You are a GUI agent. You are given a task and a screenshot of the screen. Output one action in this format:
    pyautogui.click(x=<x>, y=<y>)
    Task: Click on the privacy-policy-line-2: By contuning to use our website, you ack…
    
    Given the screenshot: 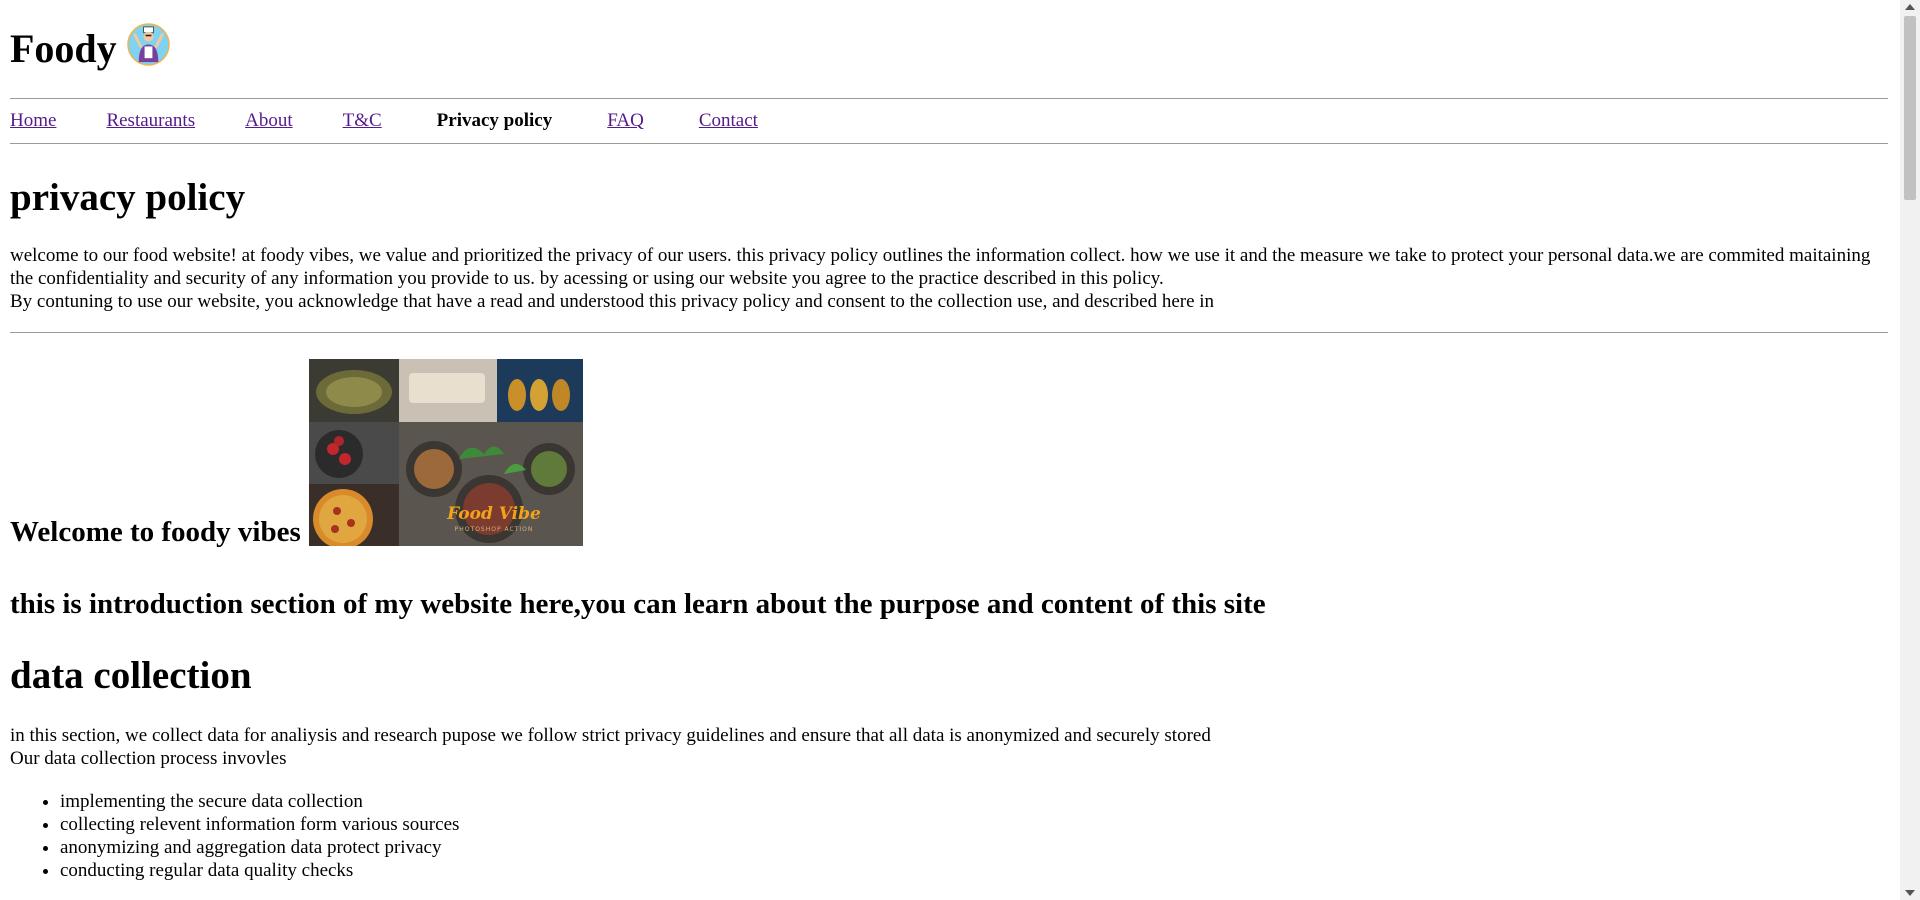 What is the action you would take?
    pyautogui.click(x=612, y=301)
    